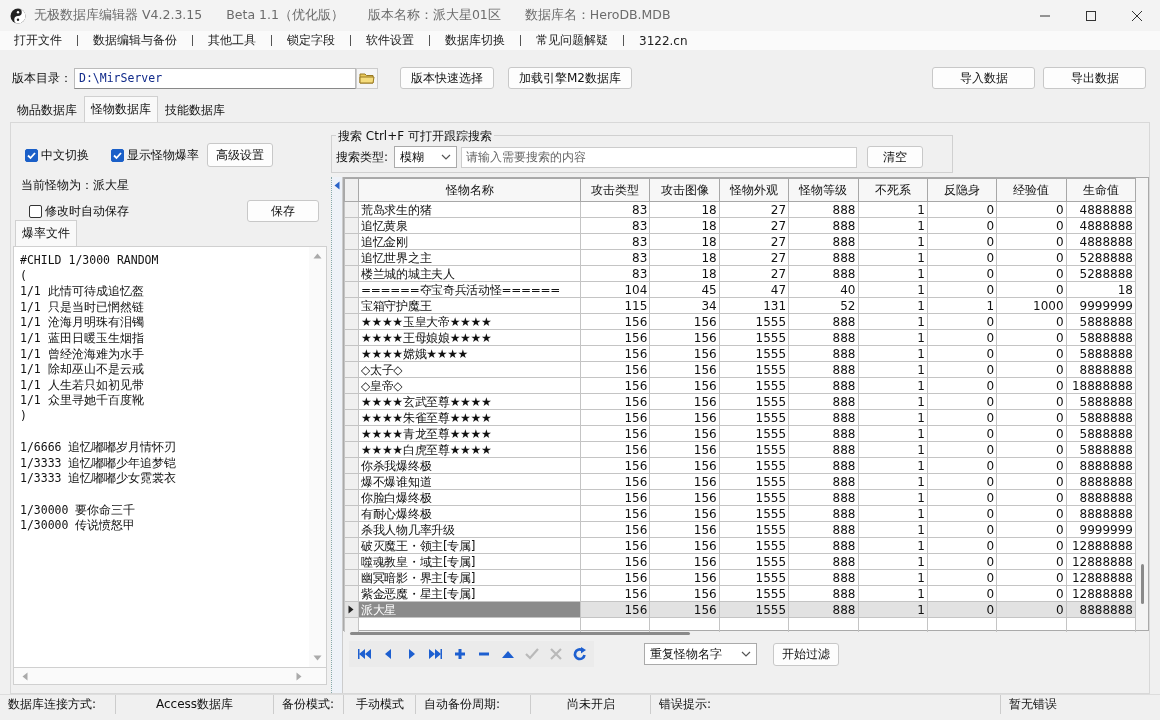  Describe the element at coordinates (47, 110) in the screenshot. I see `tab: 物品数据库` at that location.